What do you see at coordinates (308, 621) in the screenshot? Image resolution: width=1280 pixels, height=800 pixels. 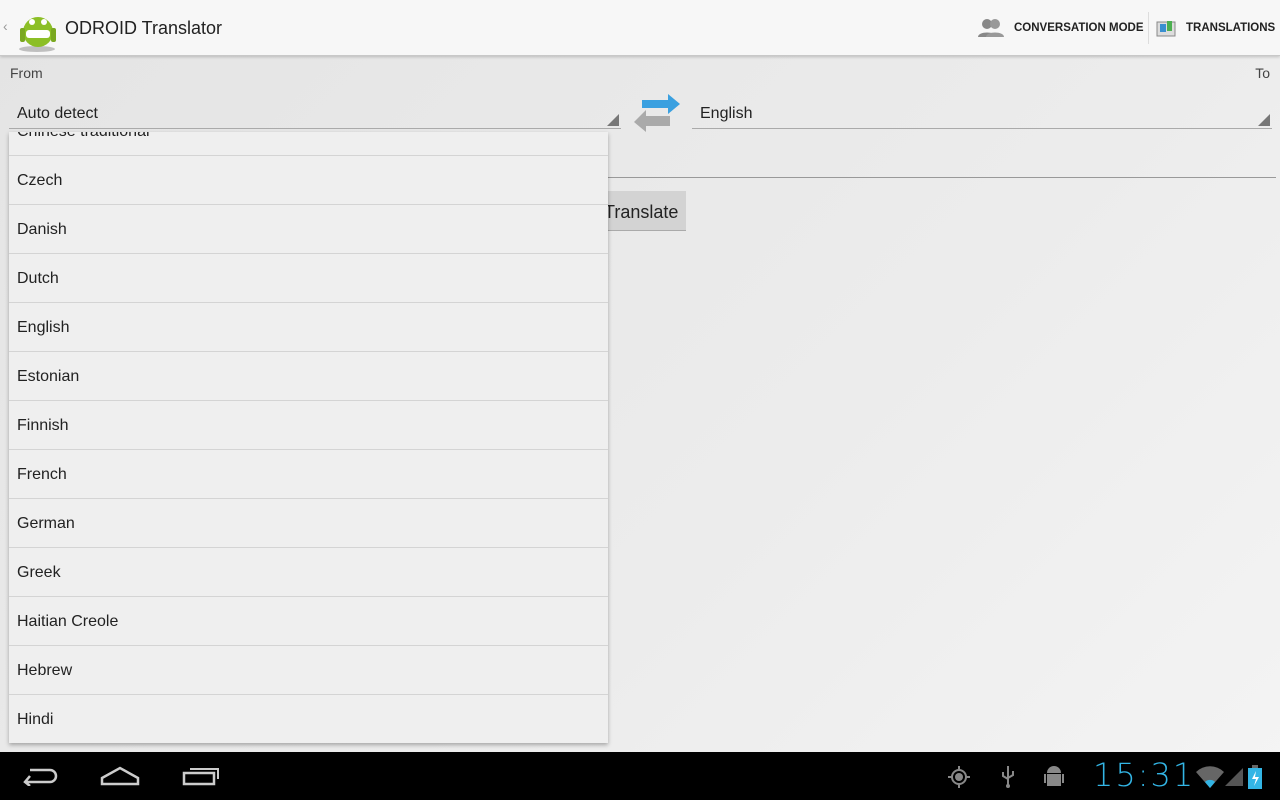 I see `language-option: Haitian Creole` at bounding box center [308, 621].